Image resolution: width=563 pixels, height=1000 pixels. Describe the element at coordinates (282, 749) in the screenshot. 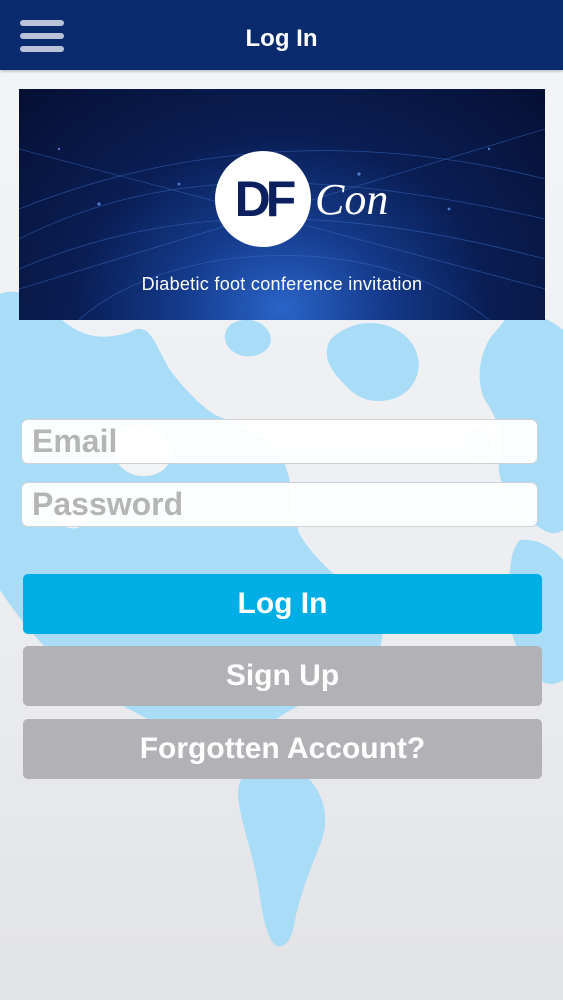

I see `forgotten-account-button: Forgotten Account?` at that location.